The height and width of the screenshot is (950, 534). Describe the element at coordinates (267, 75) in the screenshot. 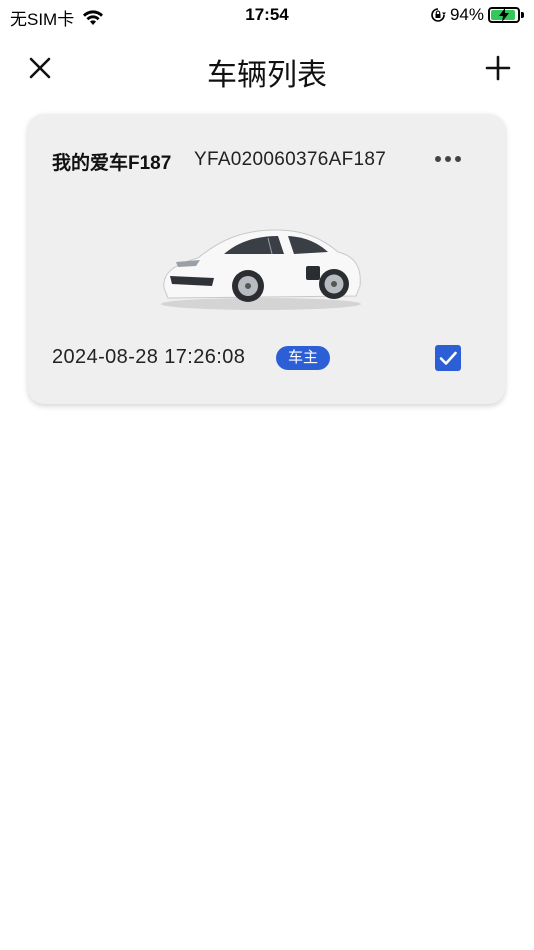

I see `page-title: 车辆列表` at that location.